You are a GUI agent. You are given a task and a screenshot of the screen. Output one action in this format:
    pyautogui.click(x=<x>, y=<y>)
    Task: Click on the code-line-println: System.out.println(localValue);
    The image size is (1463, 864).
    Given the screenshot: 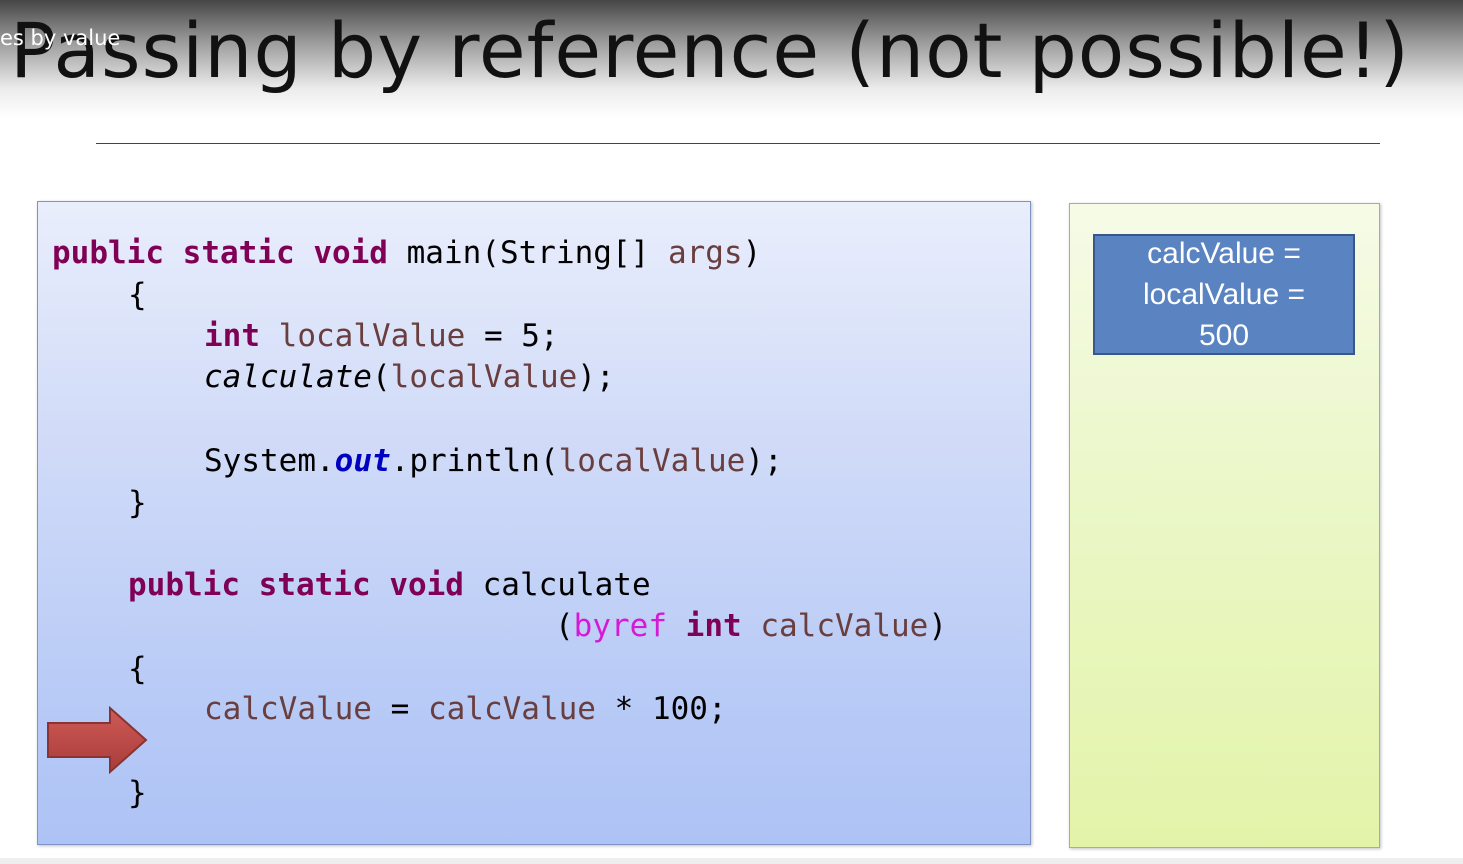 What is the action you would take?
    pyautogui.click(x=493, y=461)
    